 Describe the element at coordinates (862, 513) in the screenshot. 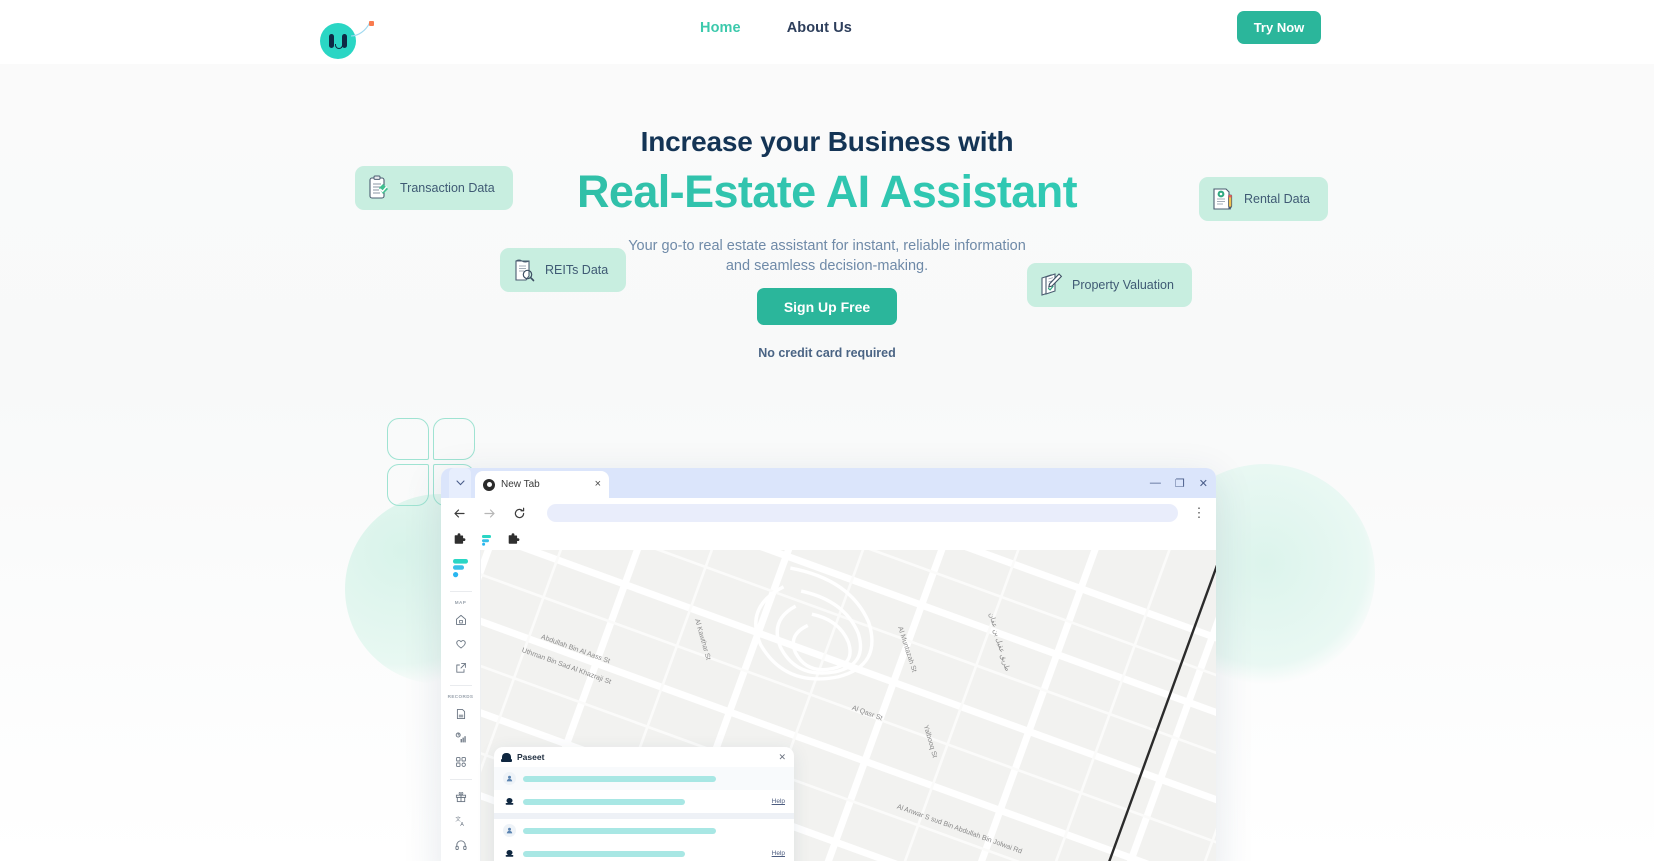

I see `address-bar-input` at that location.